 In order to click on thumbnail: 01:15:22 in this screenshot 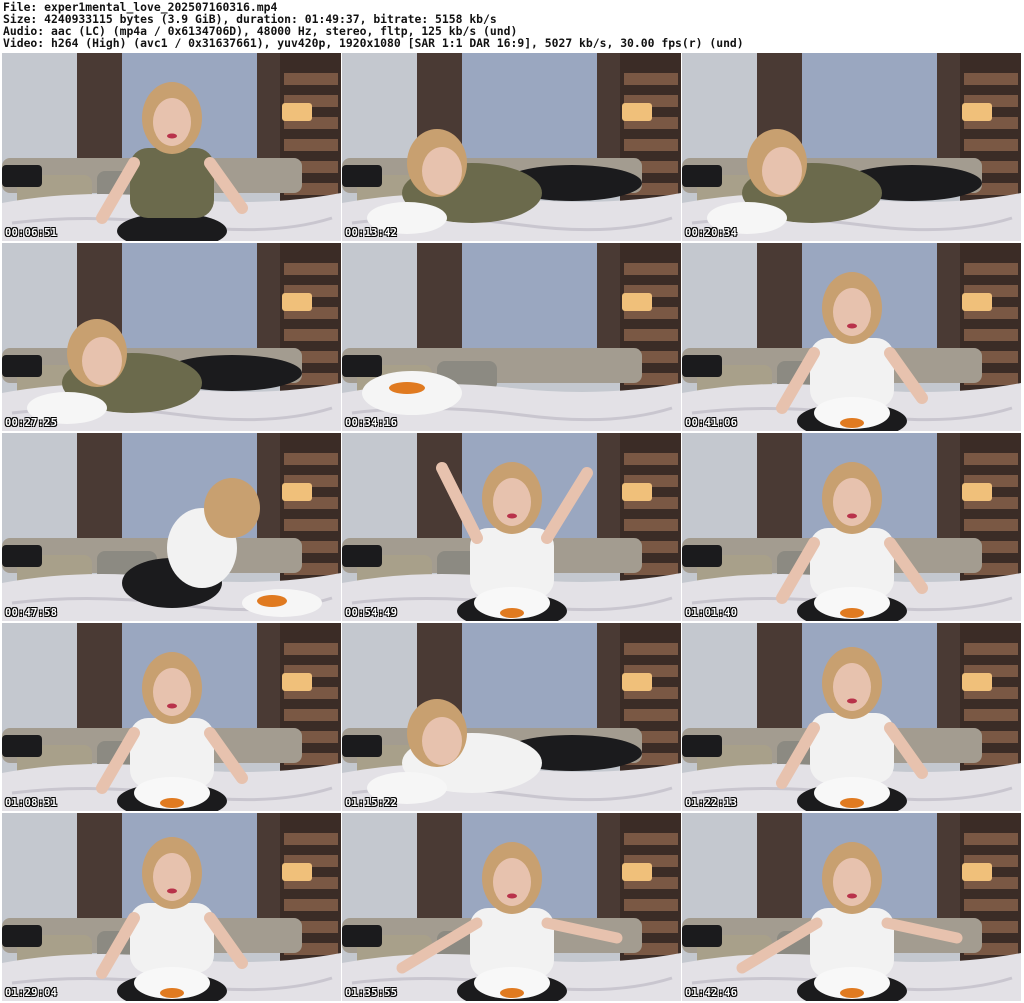, I will do `click(511, 717)`.